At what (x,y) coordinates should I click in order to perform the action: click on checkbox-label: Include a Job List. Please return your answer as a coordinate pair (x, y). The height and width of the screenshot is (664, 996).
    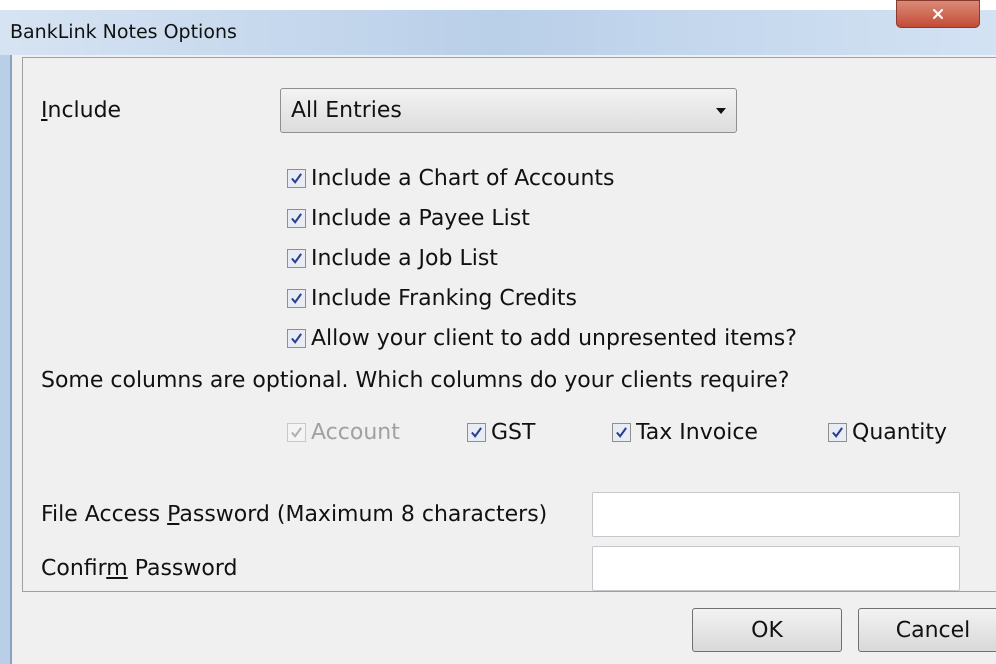
    Looking at the image, I should click on (404, 258).